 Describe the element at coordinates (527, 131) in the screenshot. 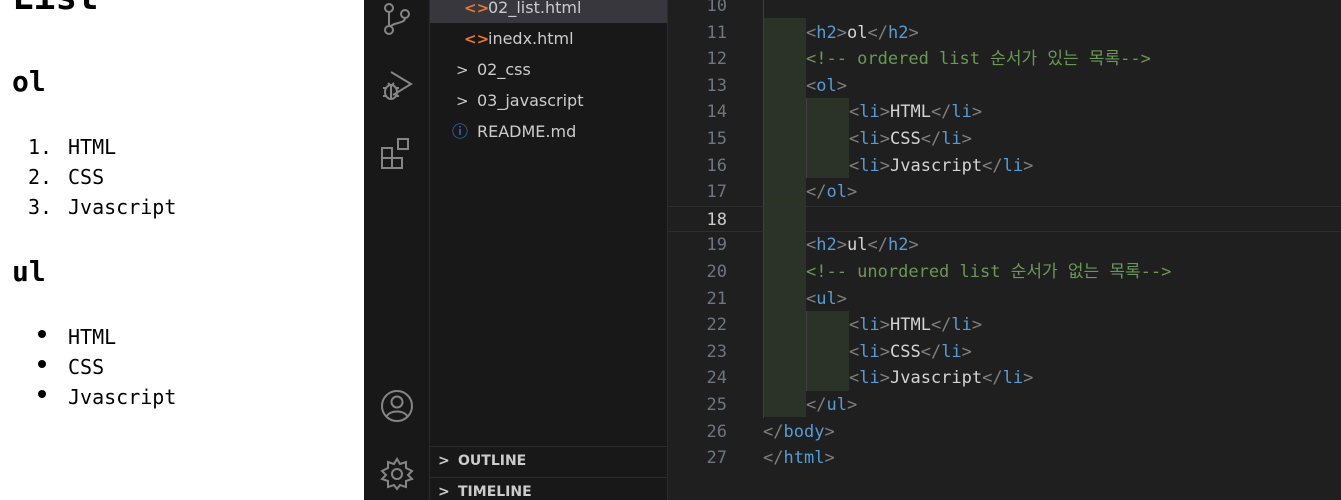

I see `file-label: README.md` at that location.